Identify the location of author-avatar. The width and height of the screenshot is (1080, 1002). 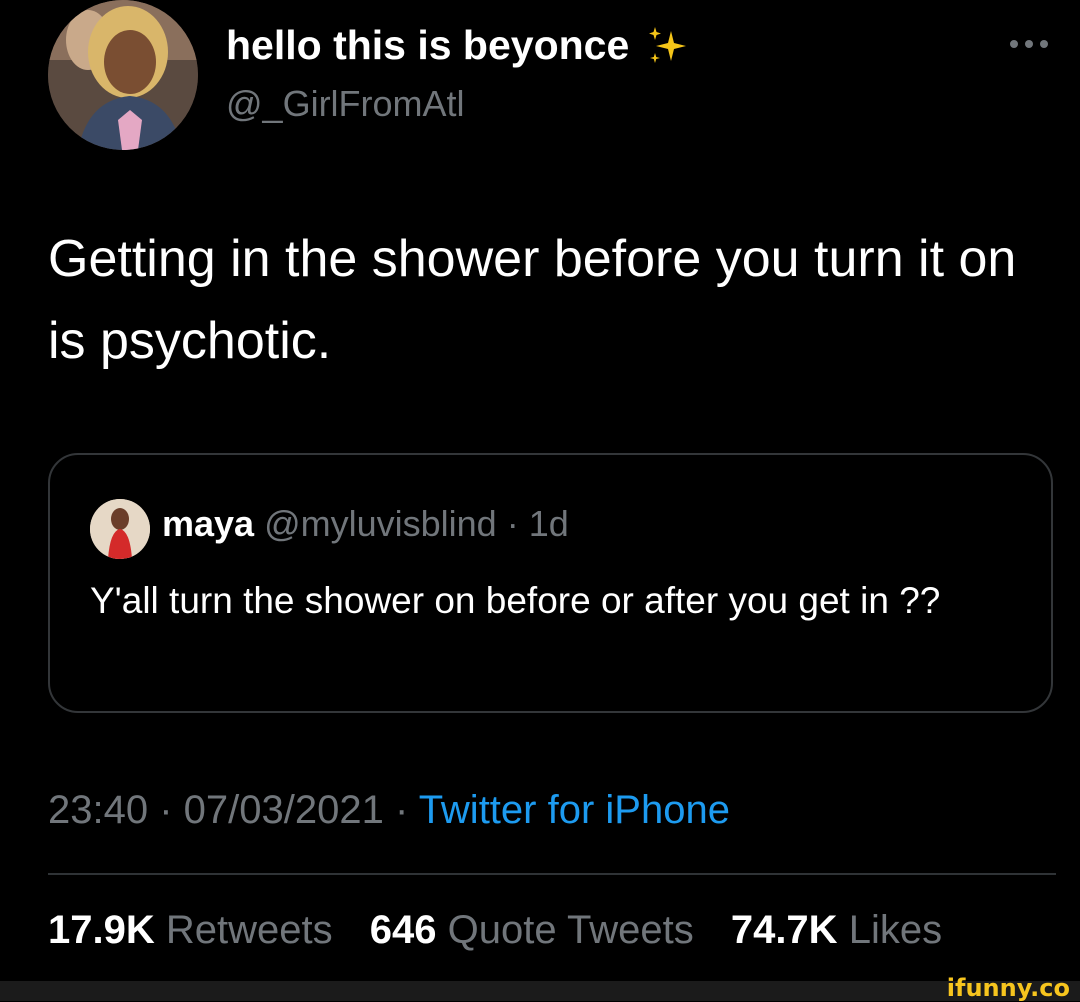
(123, 75).